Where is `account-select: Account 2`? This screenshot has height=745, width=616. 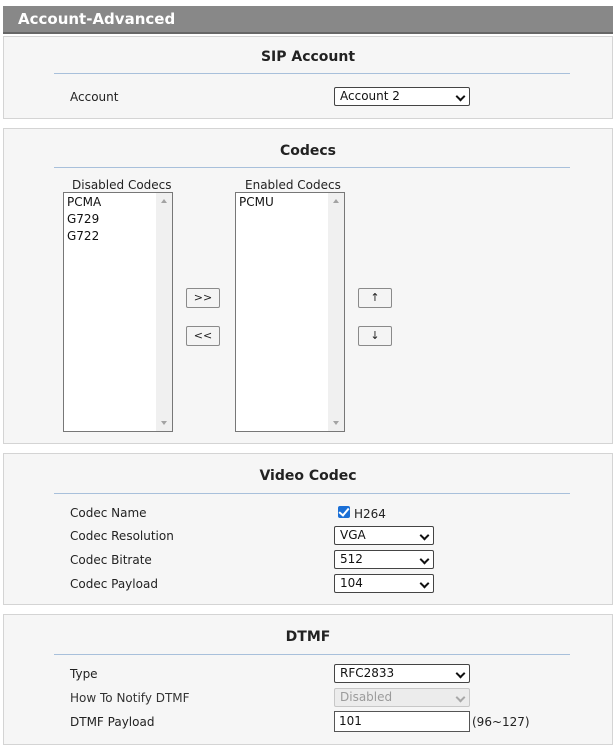
account-select: Account 2 is located at coordinates (402, 96).